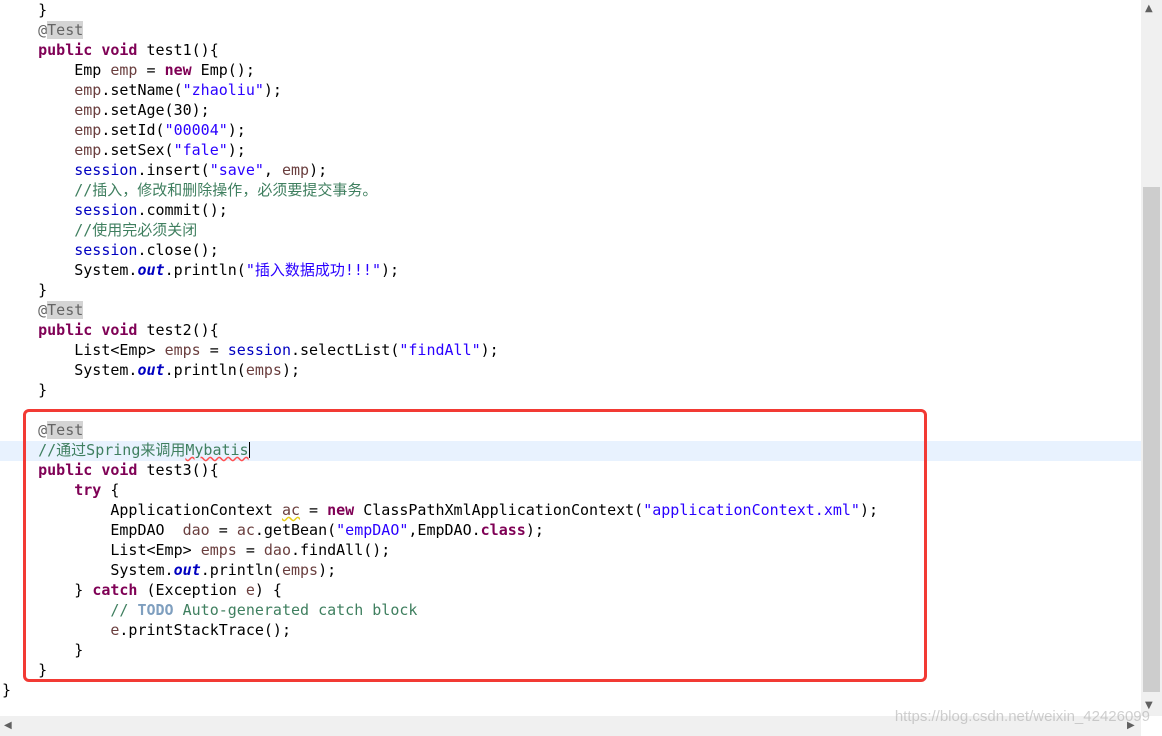 Image resolution: width=1162 pixels, height=736 pixels. Describe the element at coordinates (223, 90) in the screenshot. I see `code-token: "zhaoliu"` at that location.